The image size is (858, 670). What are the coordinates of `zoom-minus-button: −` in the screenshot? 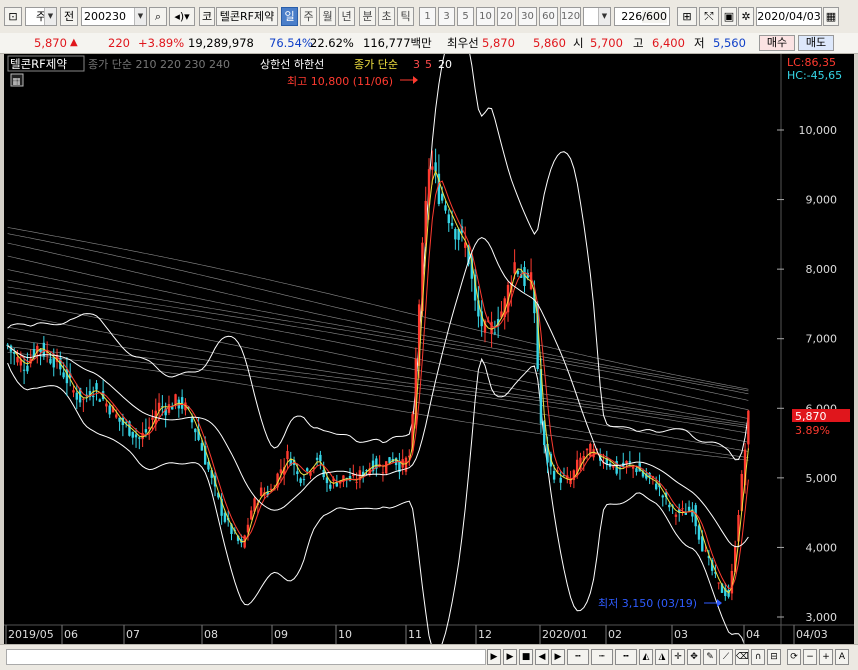 It's located at (810, 657).